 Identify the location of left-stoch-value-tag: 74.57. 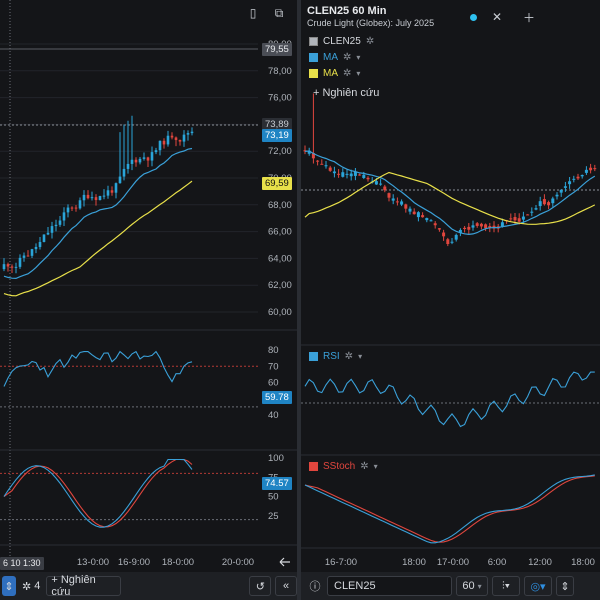
(277, 483).